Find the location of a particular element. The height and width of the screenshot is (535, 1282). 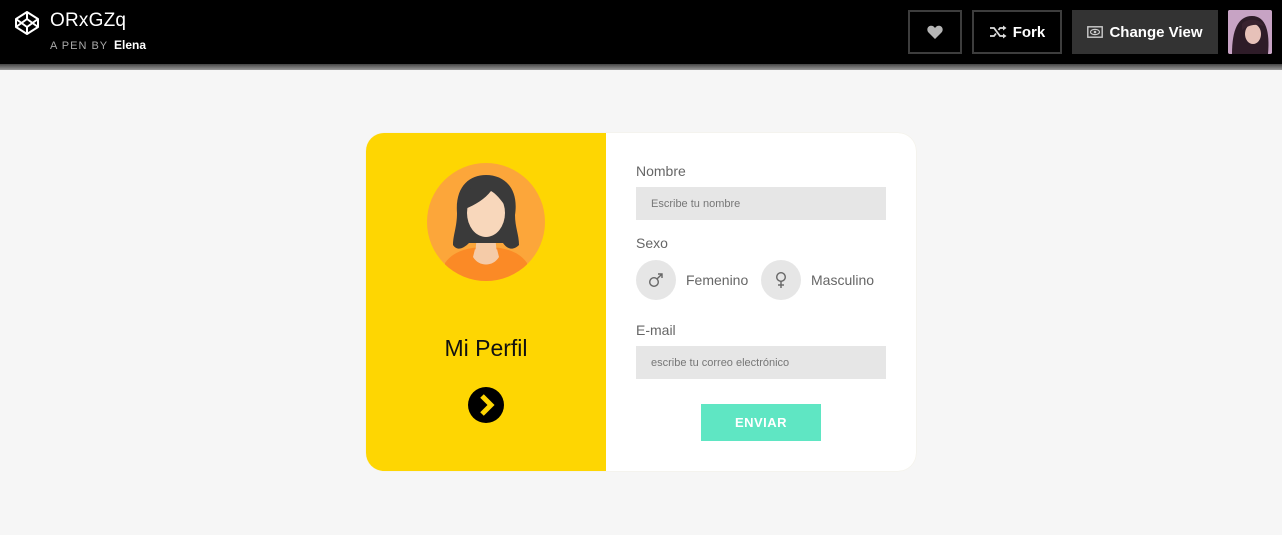

gender-option-femenino: Femenino is located at coordinates (692, 280).